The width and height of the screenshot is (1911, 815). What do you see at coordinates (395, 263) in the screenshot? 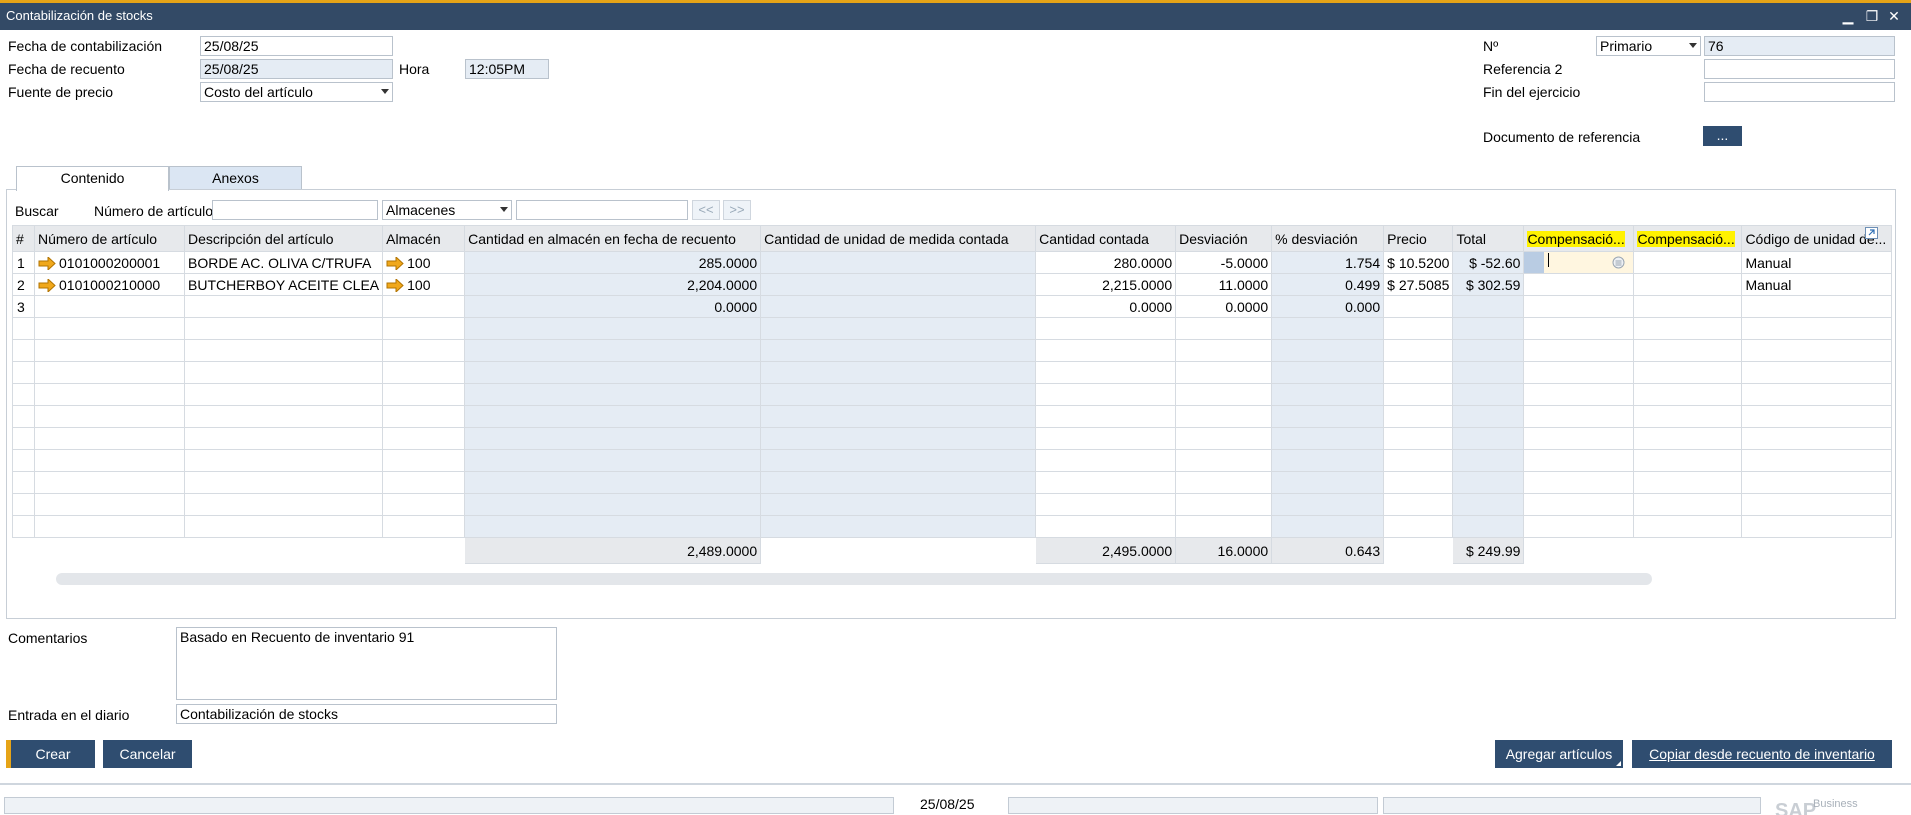
I see `link-arrow-icon` at bounding box center [395, 263].